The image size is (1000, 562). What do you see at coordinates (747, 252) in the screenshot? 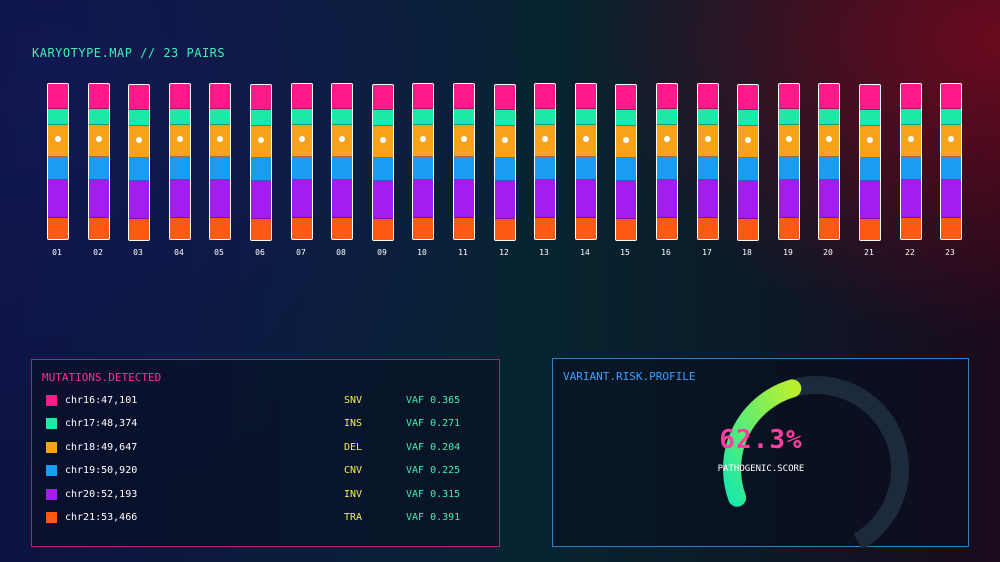
I see `chromosome-label: 18` at bounding box center [747, 252].